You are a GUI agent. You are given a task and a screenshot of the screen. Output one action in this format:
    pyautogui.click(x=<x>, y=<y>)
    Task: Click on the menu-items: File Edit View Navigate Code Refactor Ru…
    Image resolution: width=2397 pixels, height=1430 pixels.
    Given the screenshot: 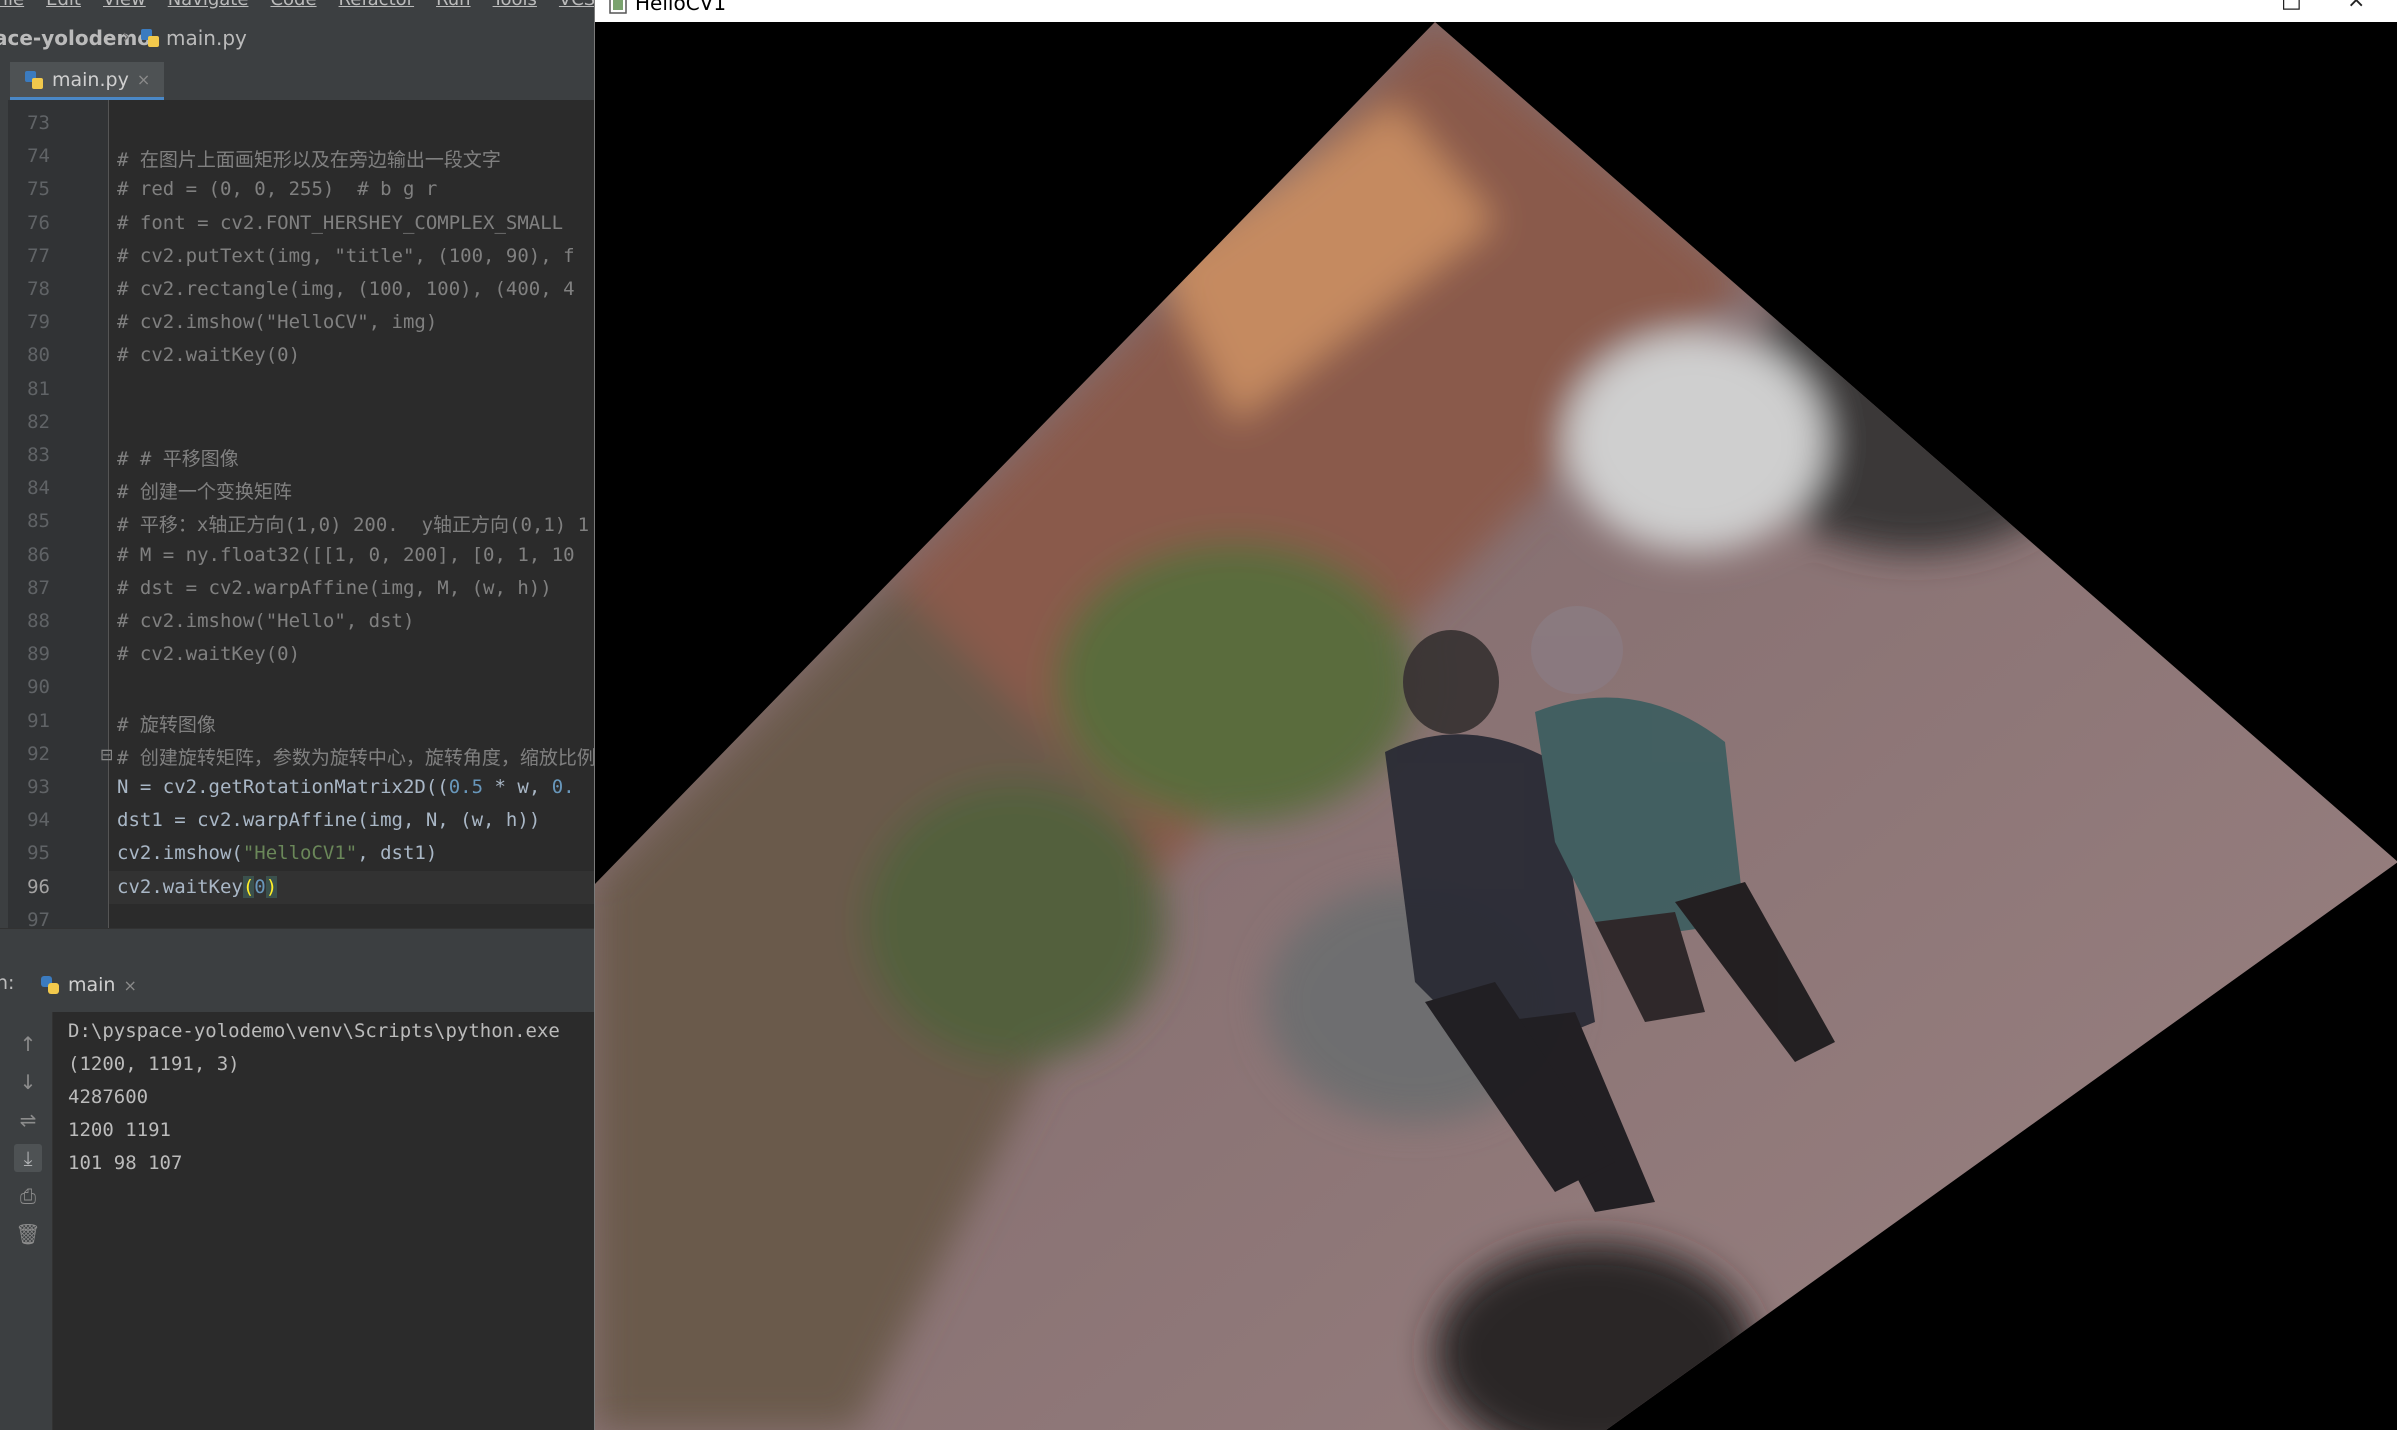 What is the action you would take?
    pyautogui.click(x=297, y=5)
    